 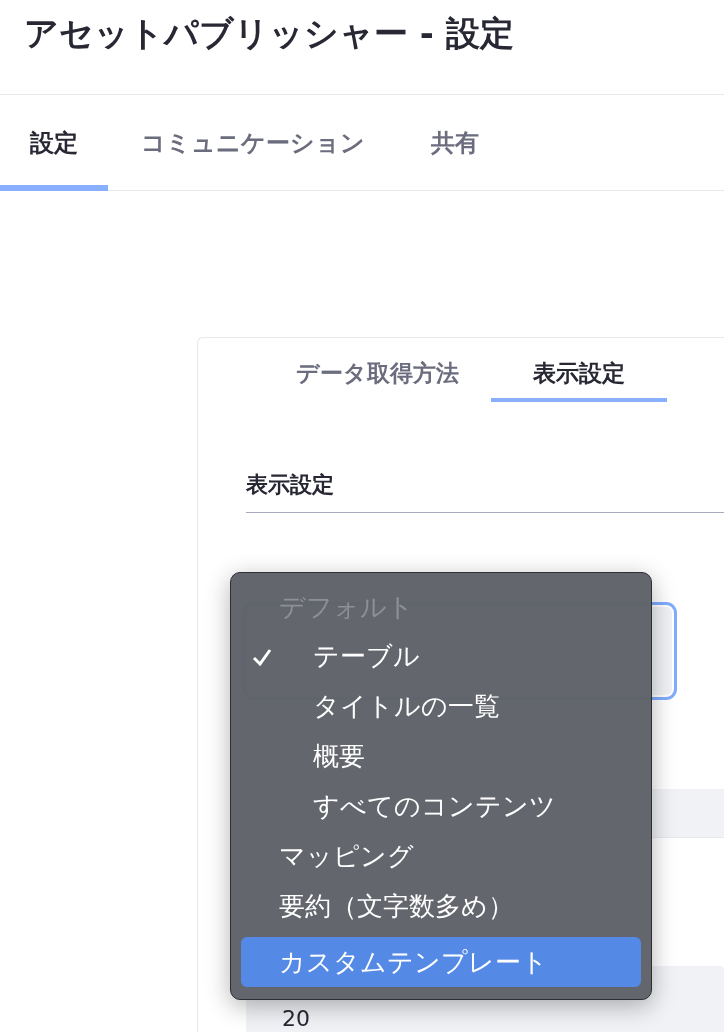 What do you see at coordinates (362, 47) in the screenshot?
I see `page-title: アセットパブリッシャー - 設定` at bounding box center [362, 47].